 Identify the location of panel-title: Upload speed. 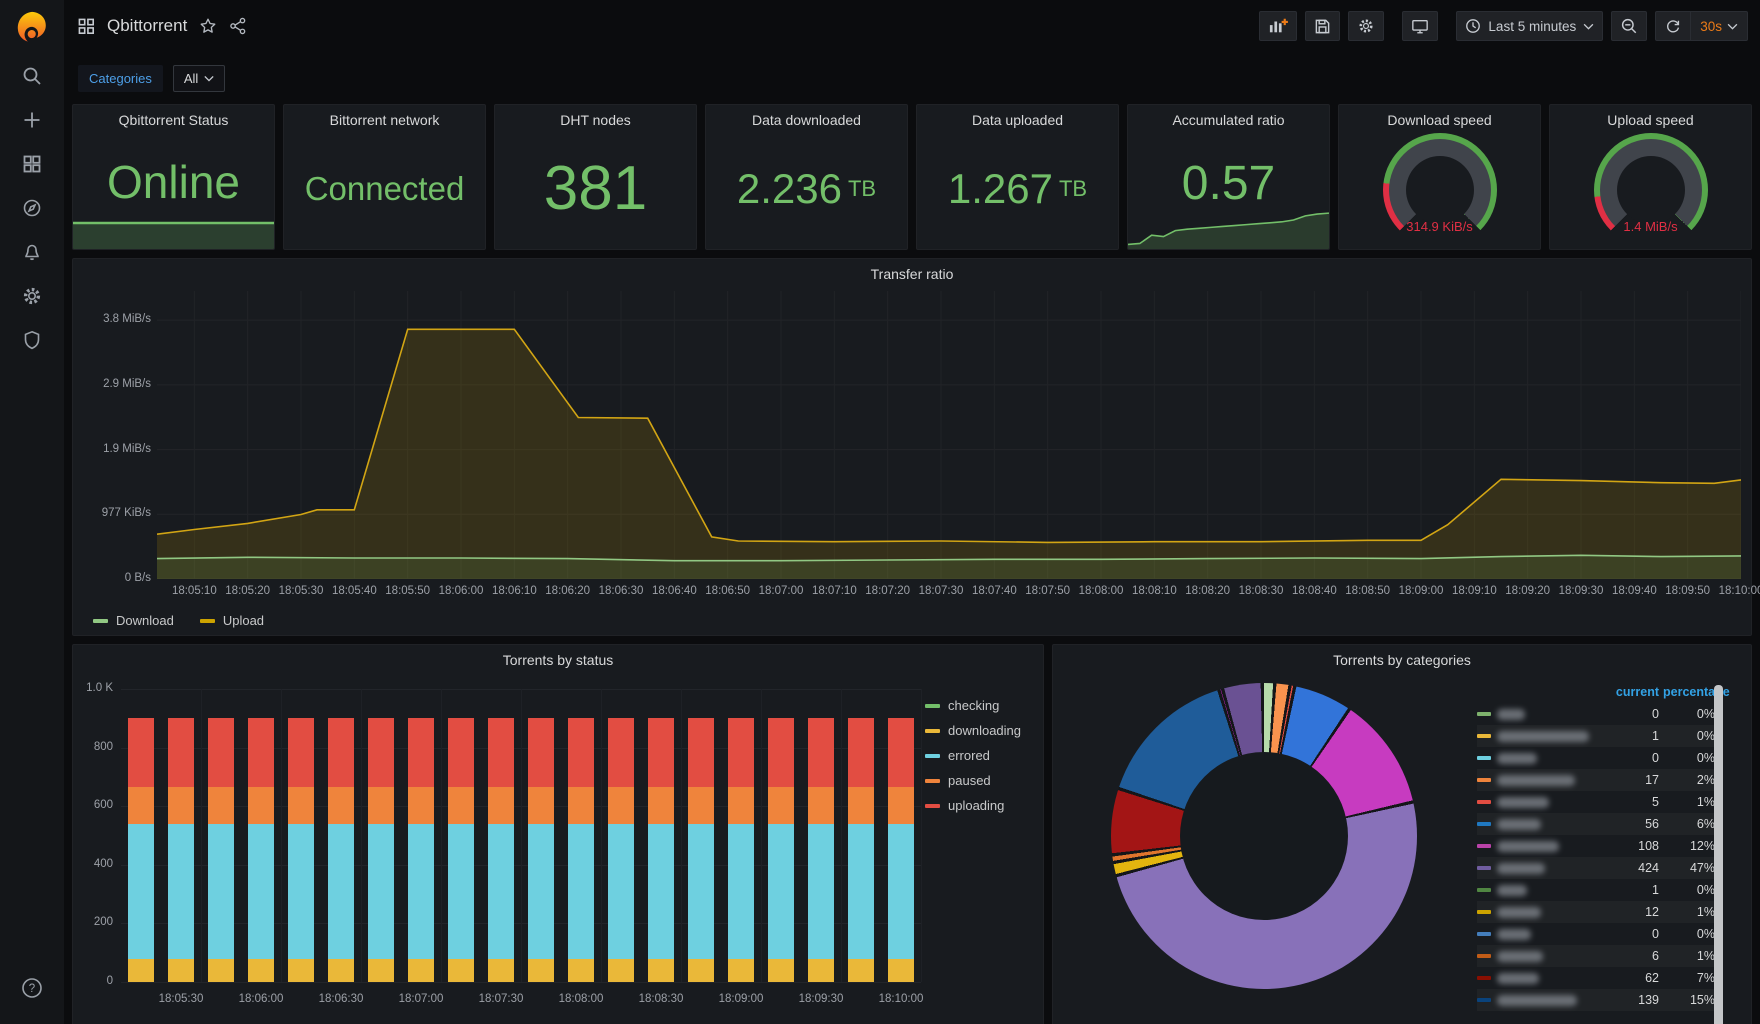
(1650, 116).